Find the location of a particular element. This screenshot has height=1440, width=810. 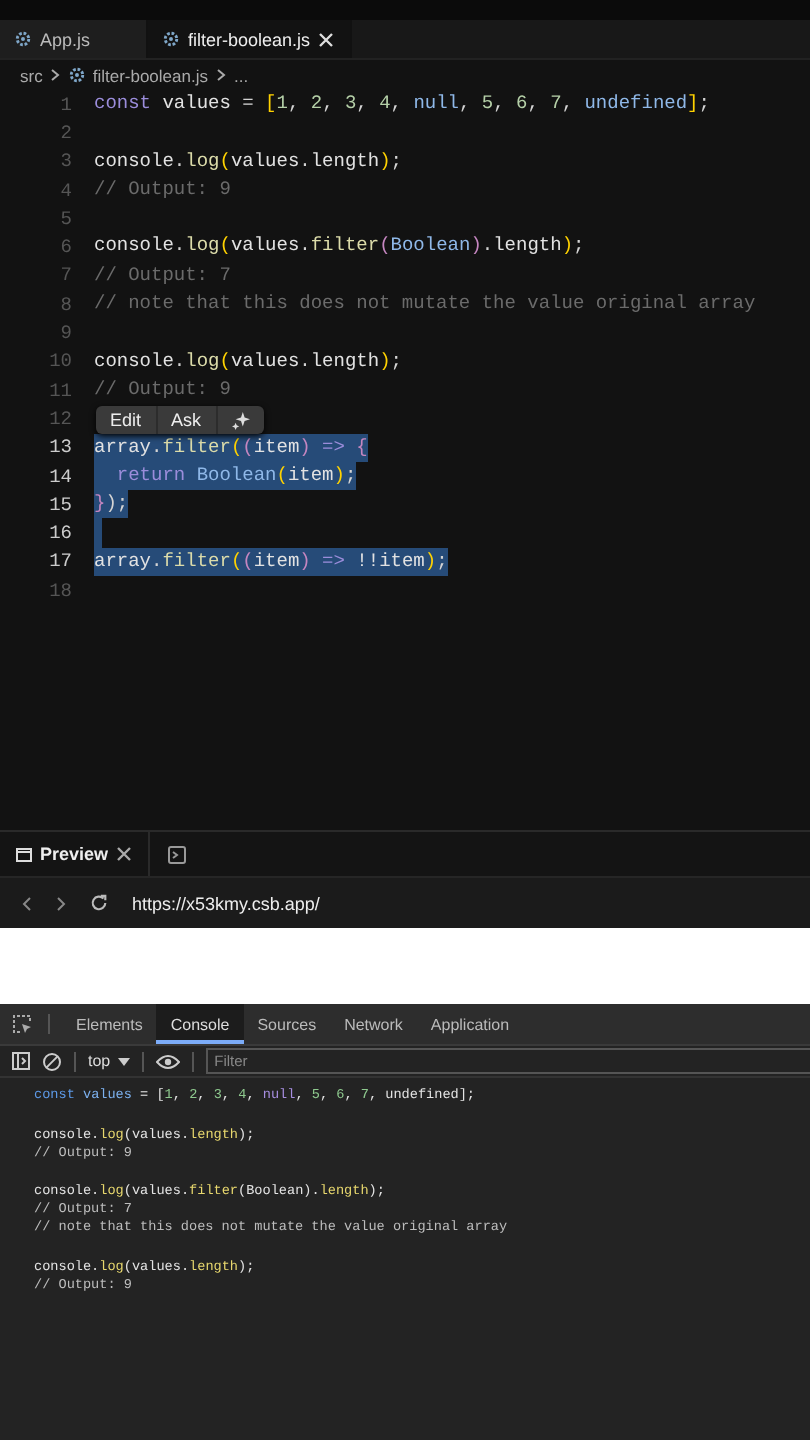

line-number: 8 is located at coordinates (66, 304).